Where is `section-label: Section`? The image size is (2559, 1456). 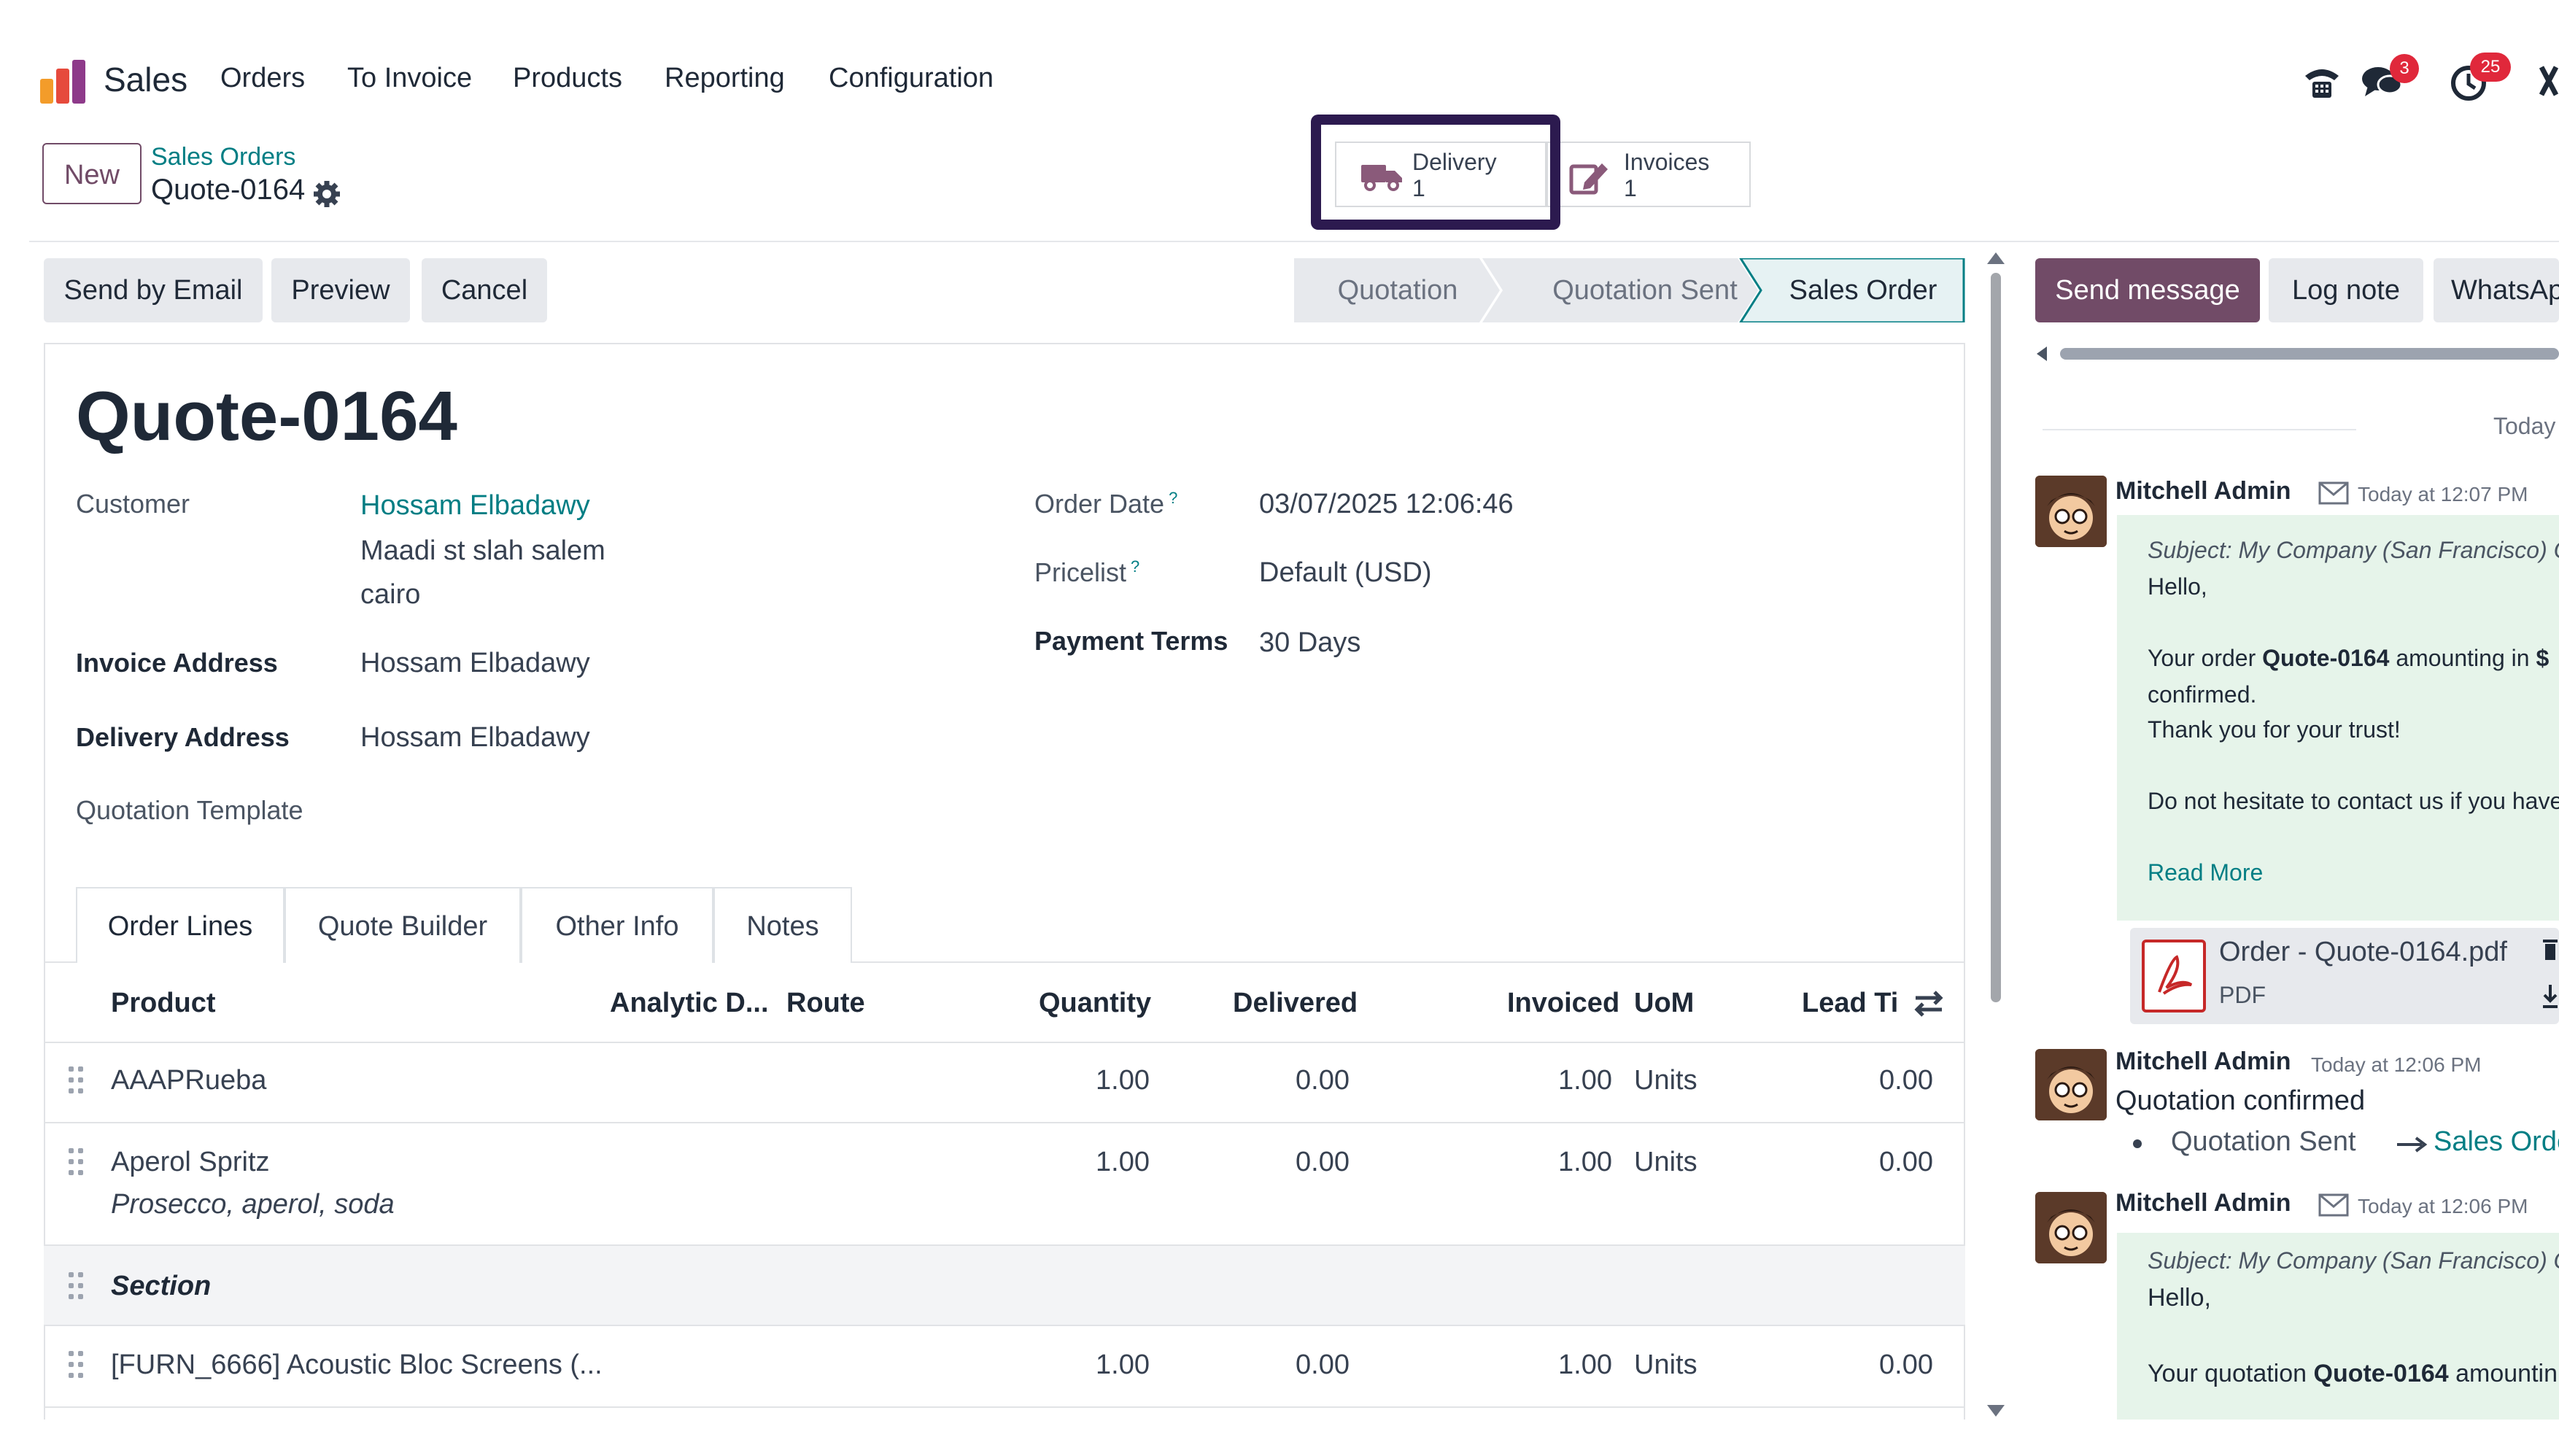
section-label: Section is located at coordinates (161, 1286).